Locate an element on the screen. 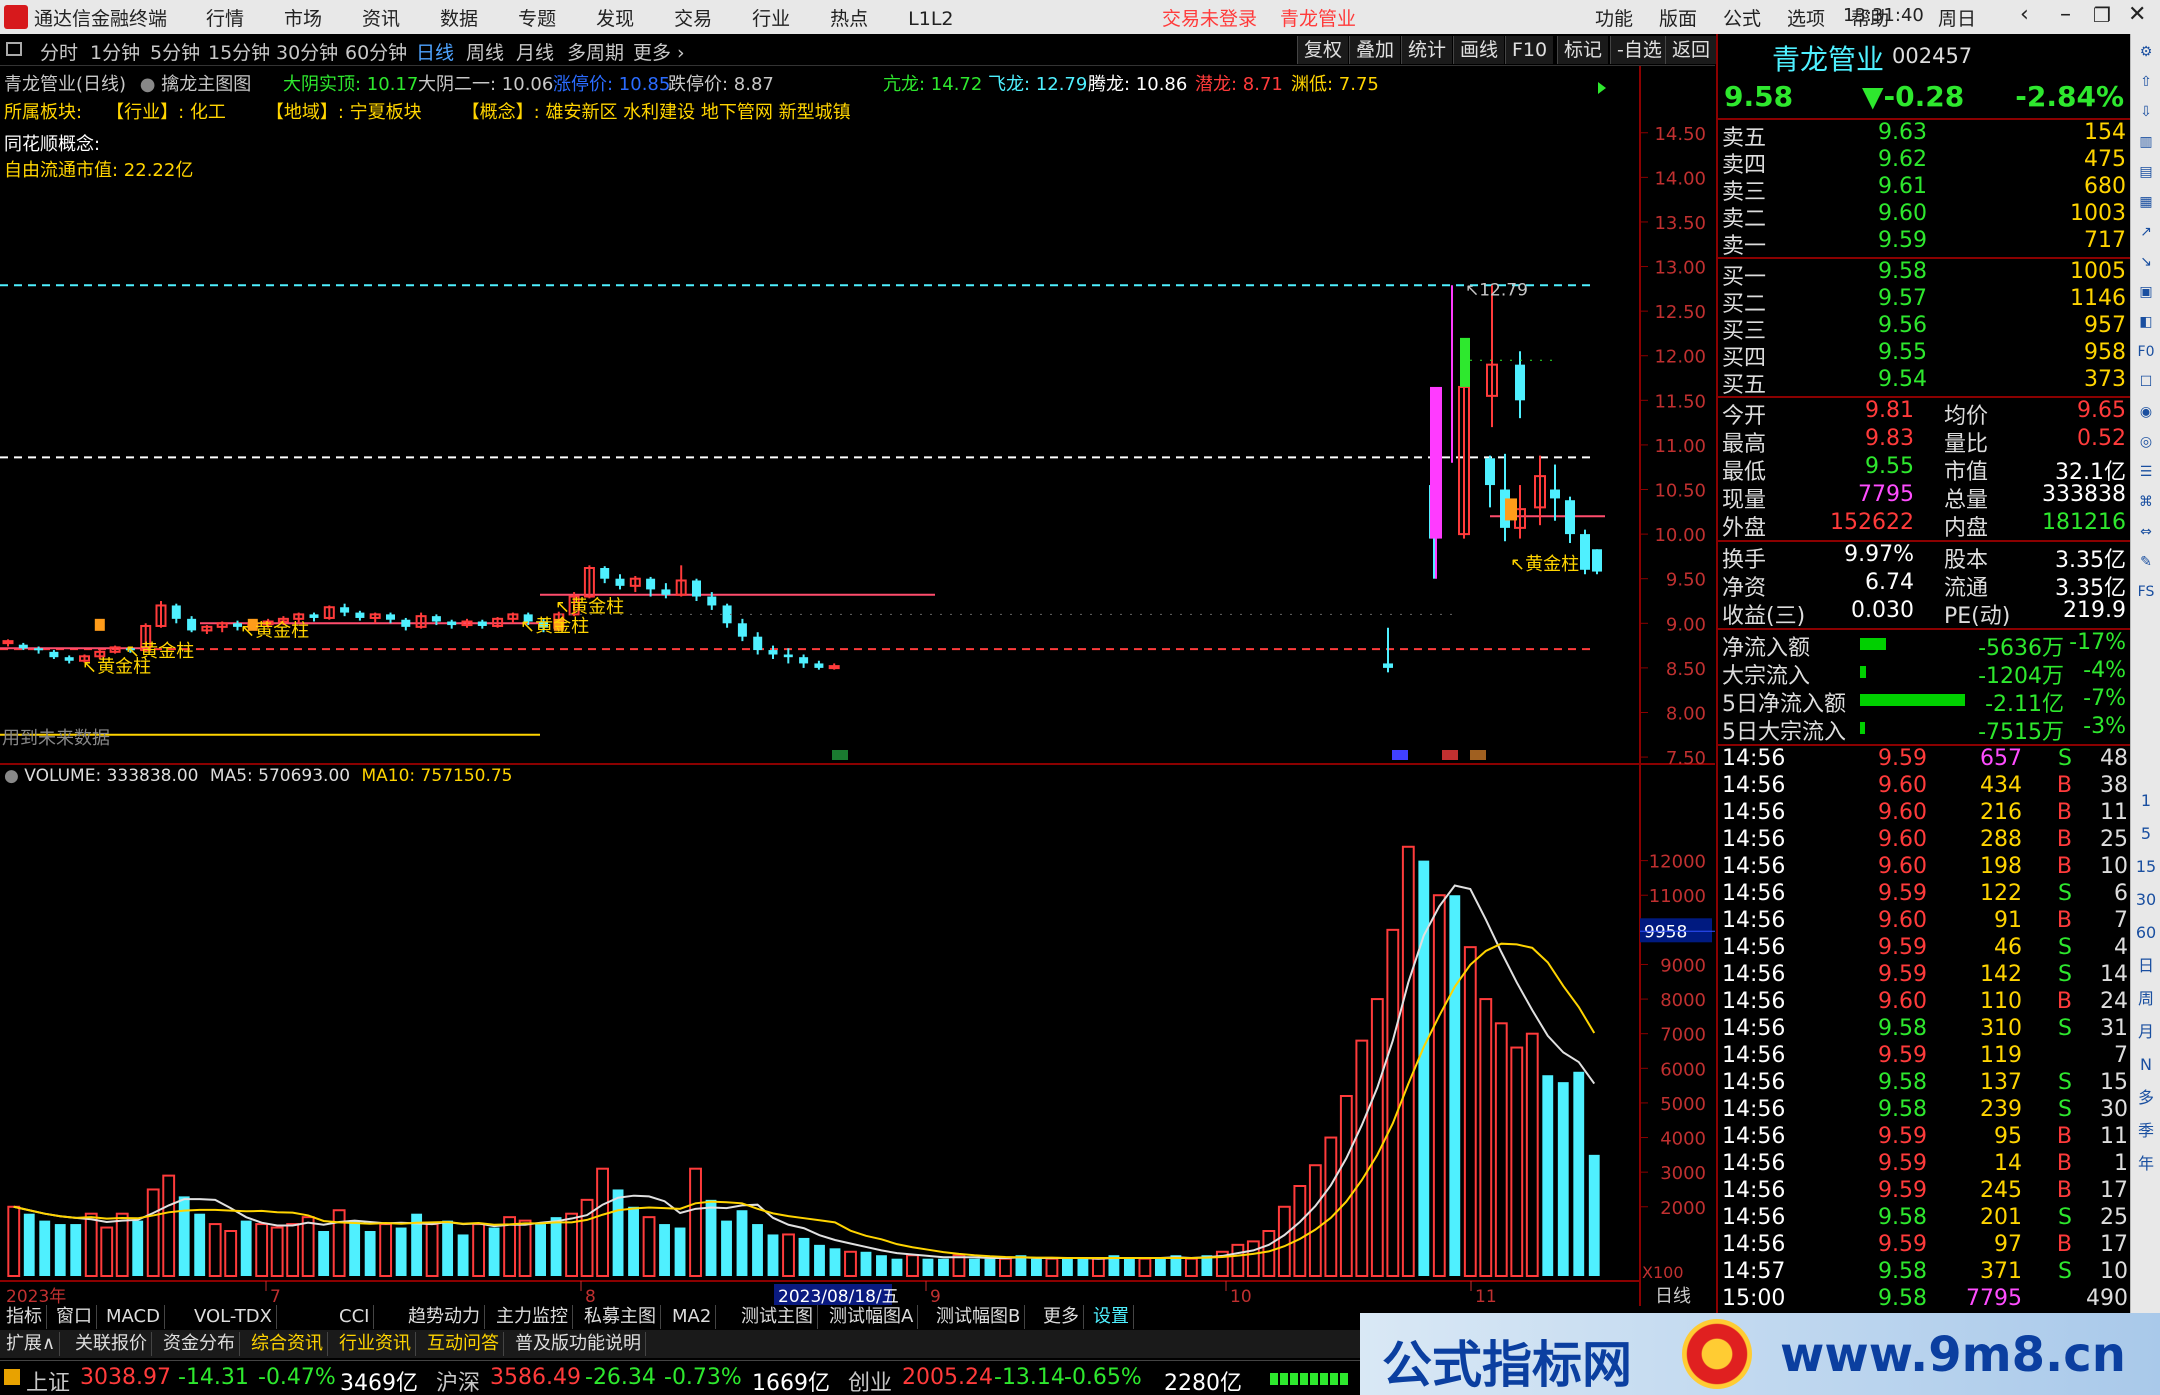 This screenshot has height=1395, width=2160. toolbar-icon: ✎ is located at coordinates (2146, 562).